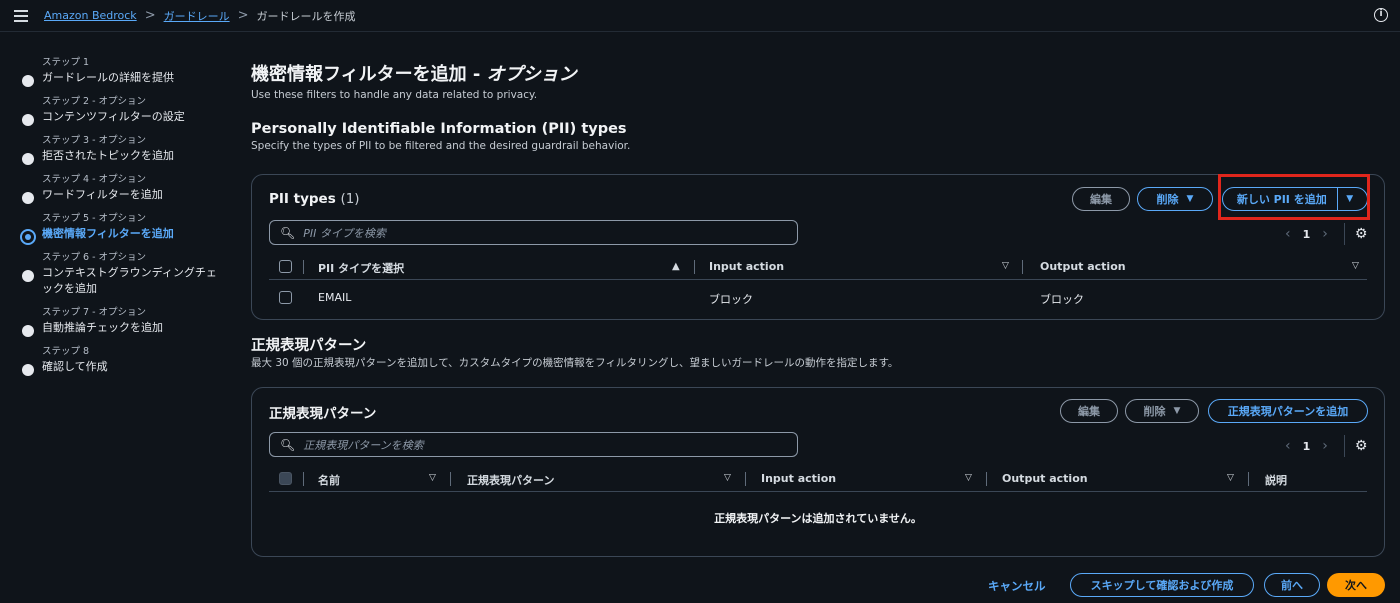 This screenshot has width=1400, height=603. What do you see at coordinates (1288, 411) in the screenshot?
I see `add-regex-button: 正規表現パターンを追加` at bounding box center [1288, 411].